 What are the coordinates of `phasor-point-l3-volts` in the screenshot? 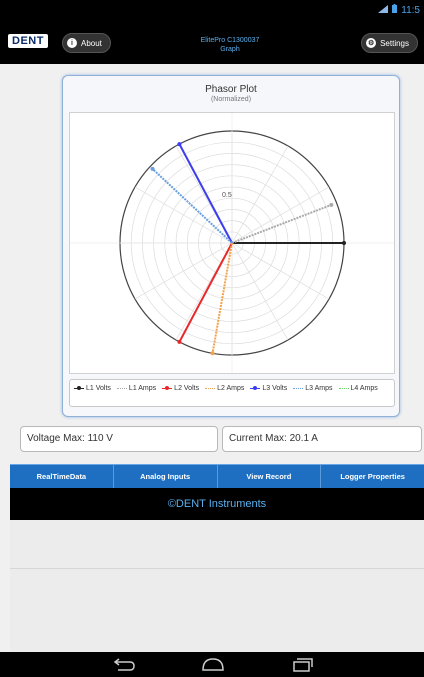 It's located at (179, 144).